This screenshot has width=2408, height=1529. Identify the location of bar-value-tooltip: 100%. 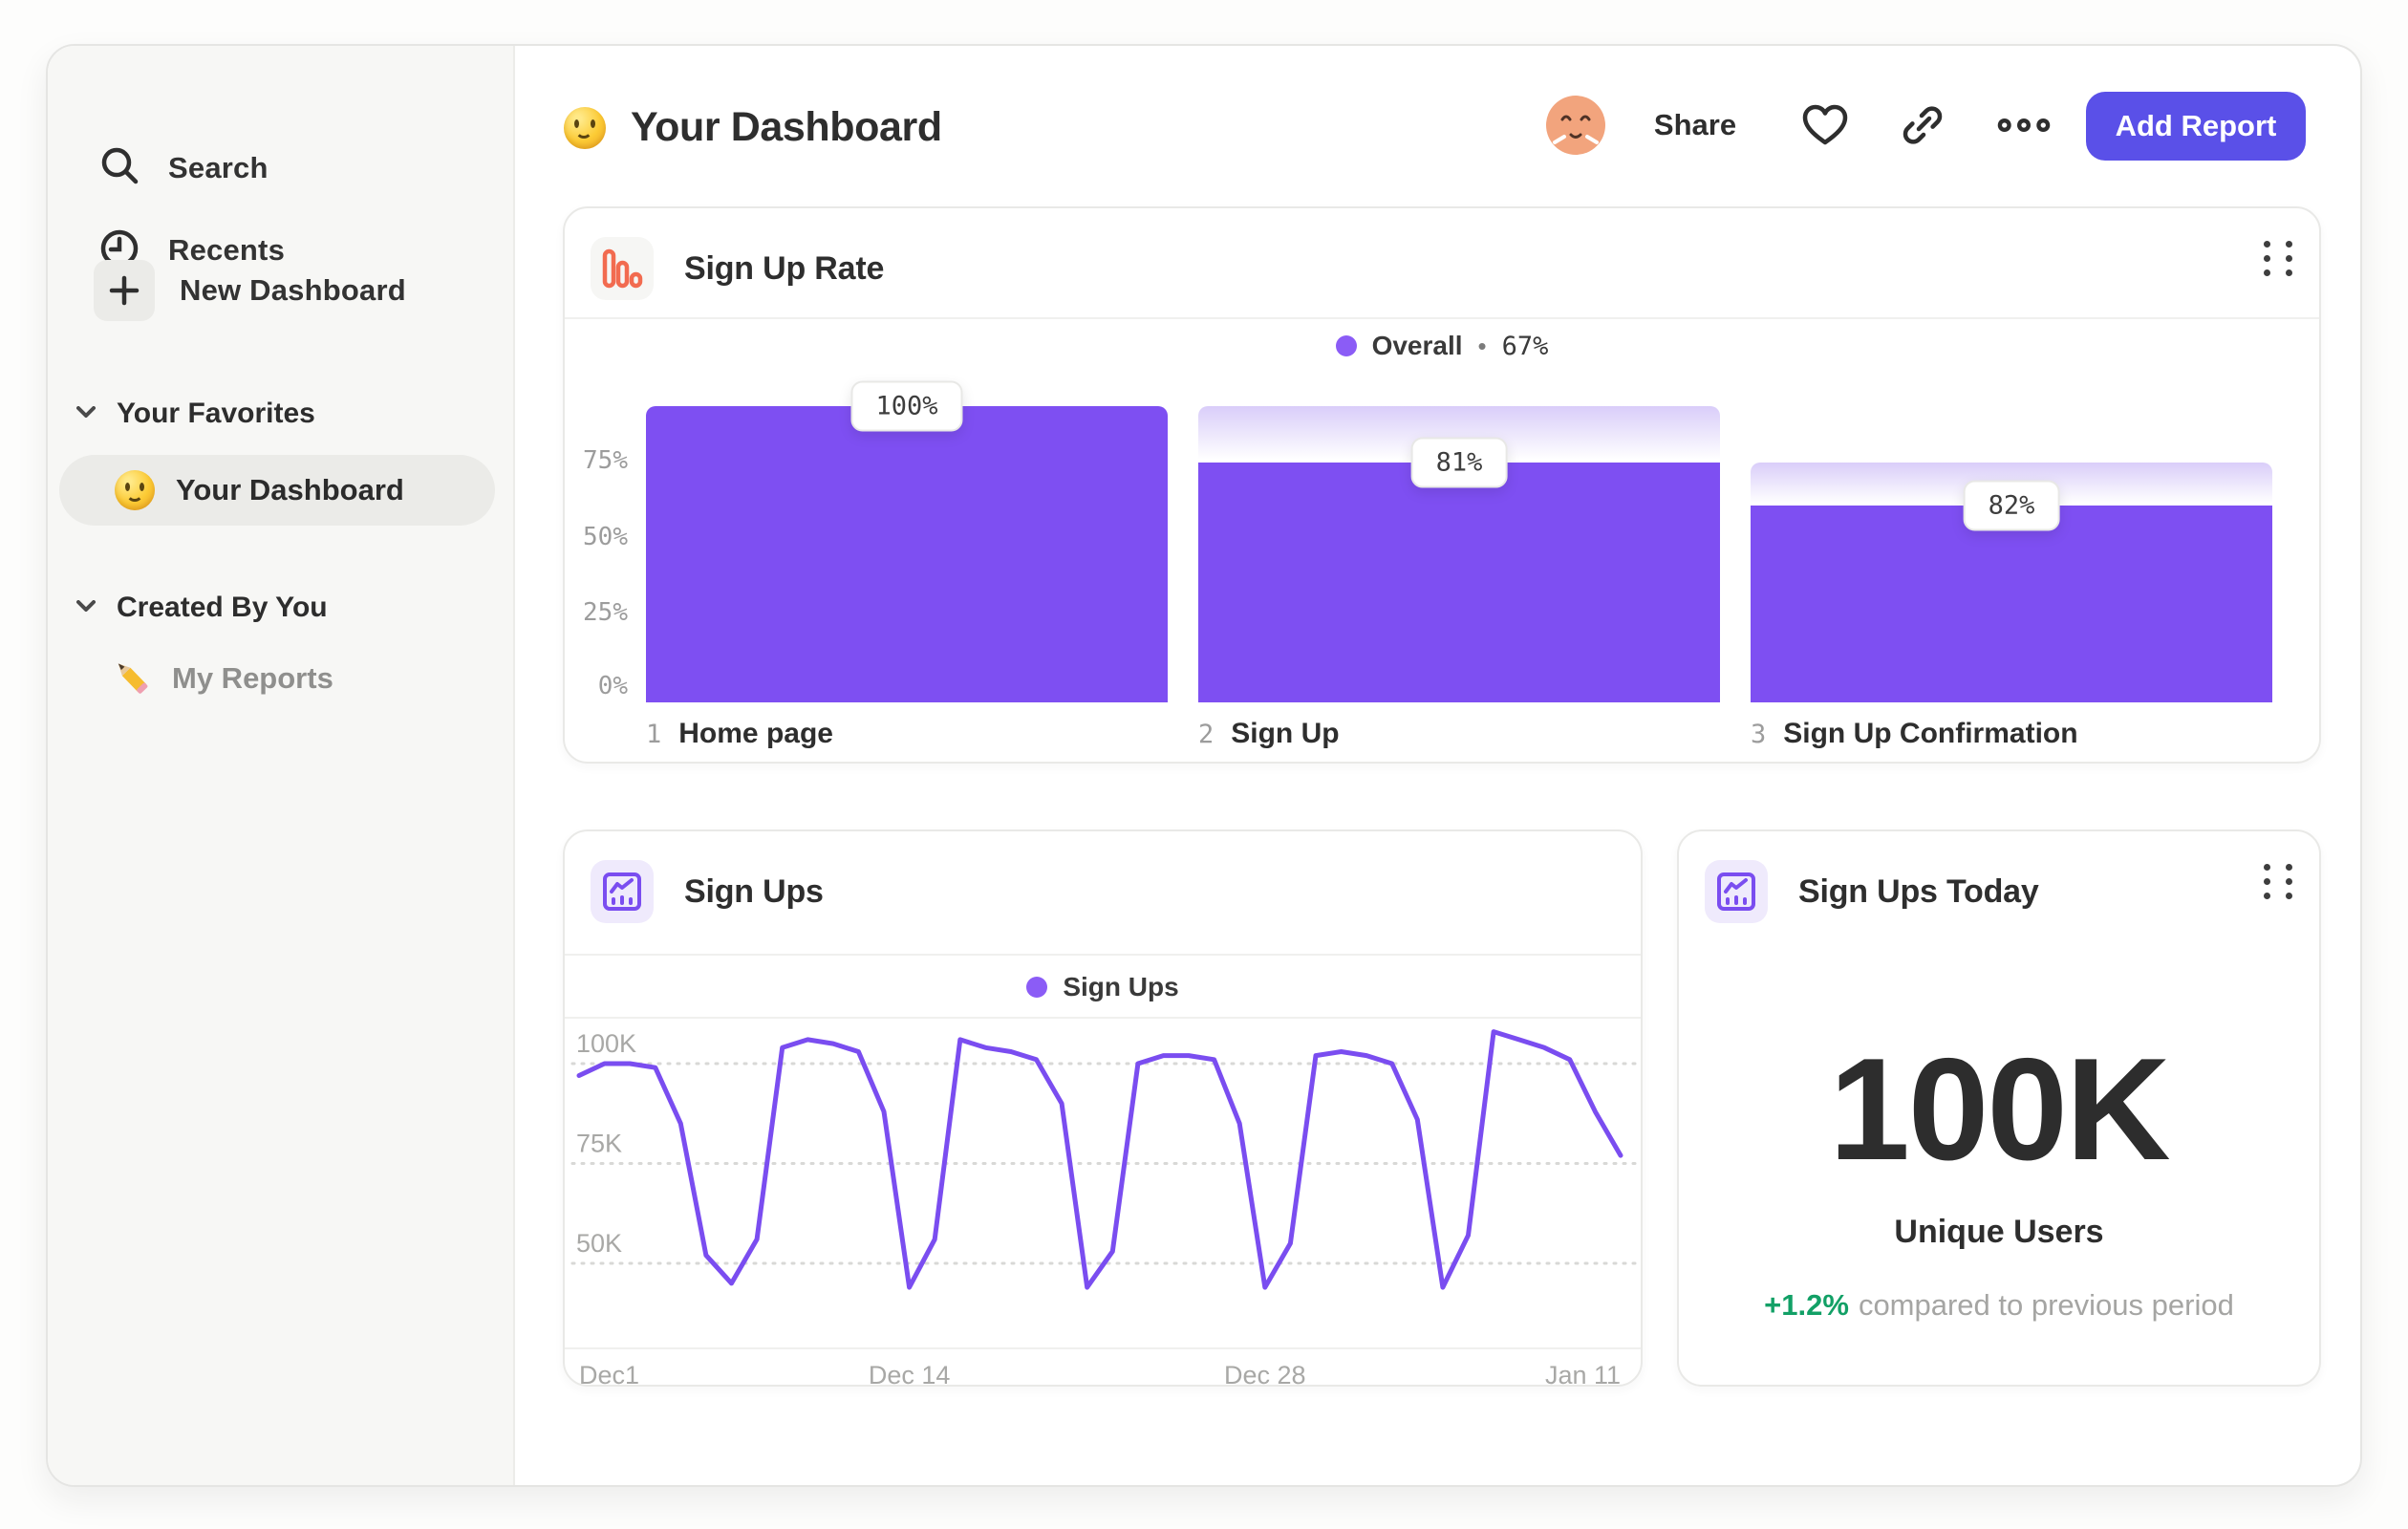
(907, 406).